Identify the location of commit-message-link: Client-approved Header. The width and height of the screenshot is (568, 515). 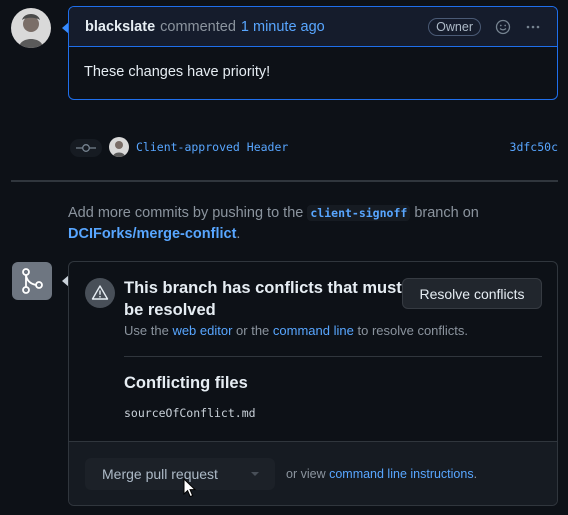
(212, 147).